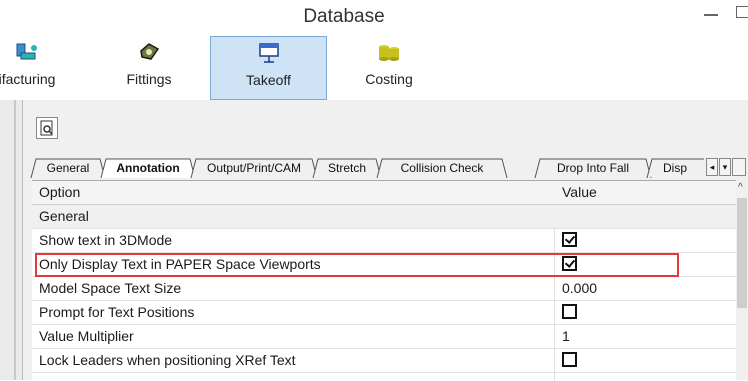 Image resolution: width=748 pixels, height=381 pixels. What do you see at coordinates (390, 337) in the screenshot?
I see `table-row: Value Multiplier 1` at bounding box center [390, 337].